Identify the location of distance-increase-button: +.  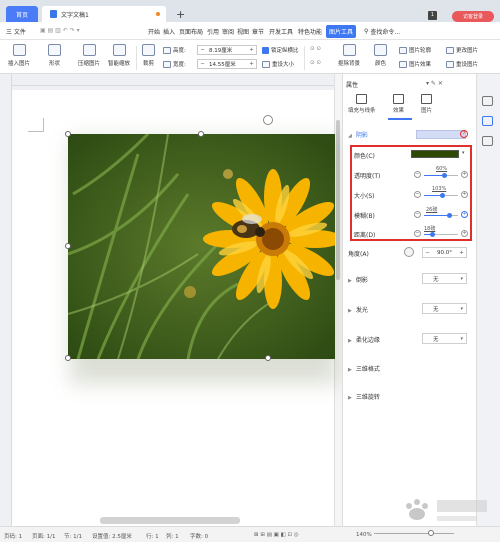
(464, 233).